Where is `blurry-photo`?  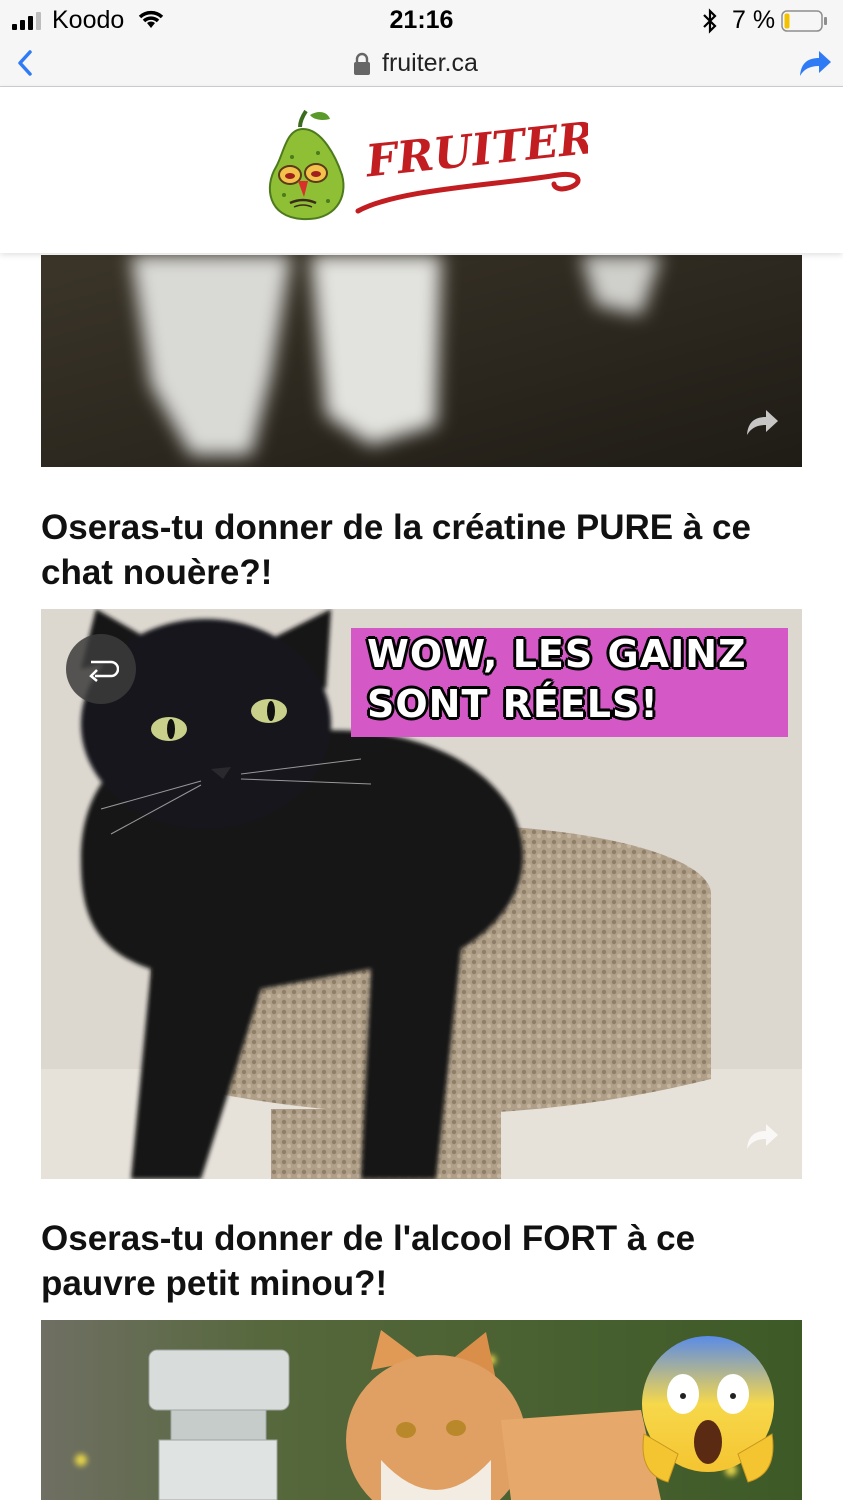 blurry-photo is located at coordinates (421, 361).